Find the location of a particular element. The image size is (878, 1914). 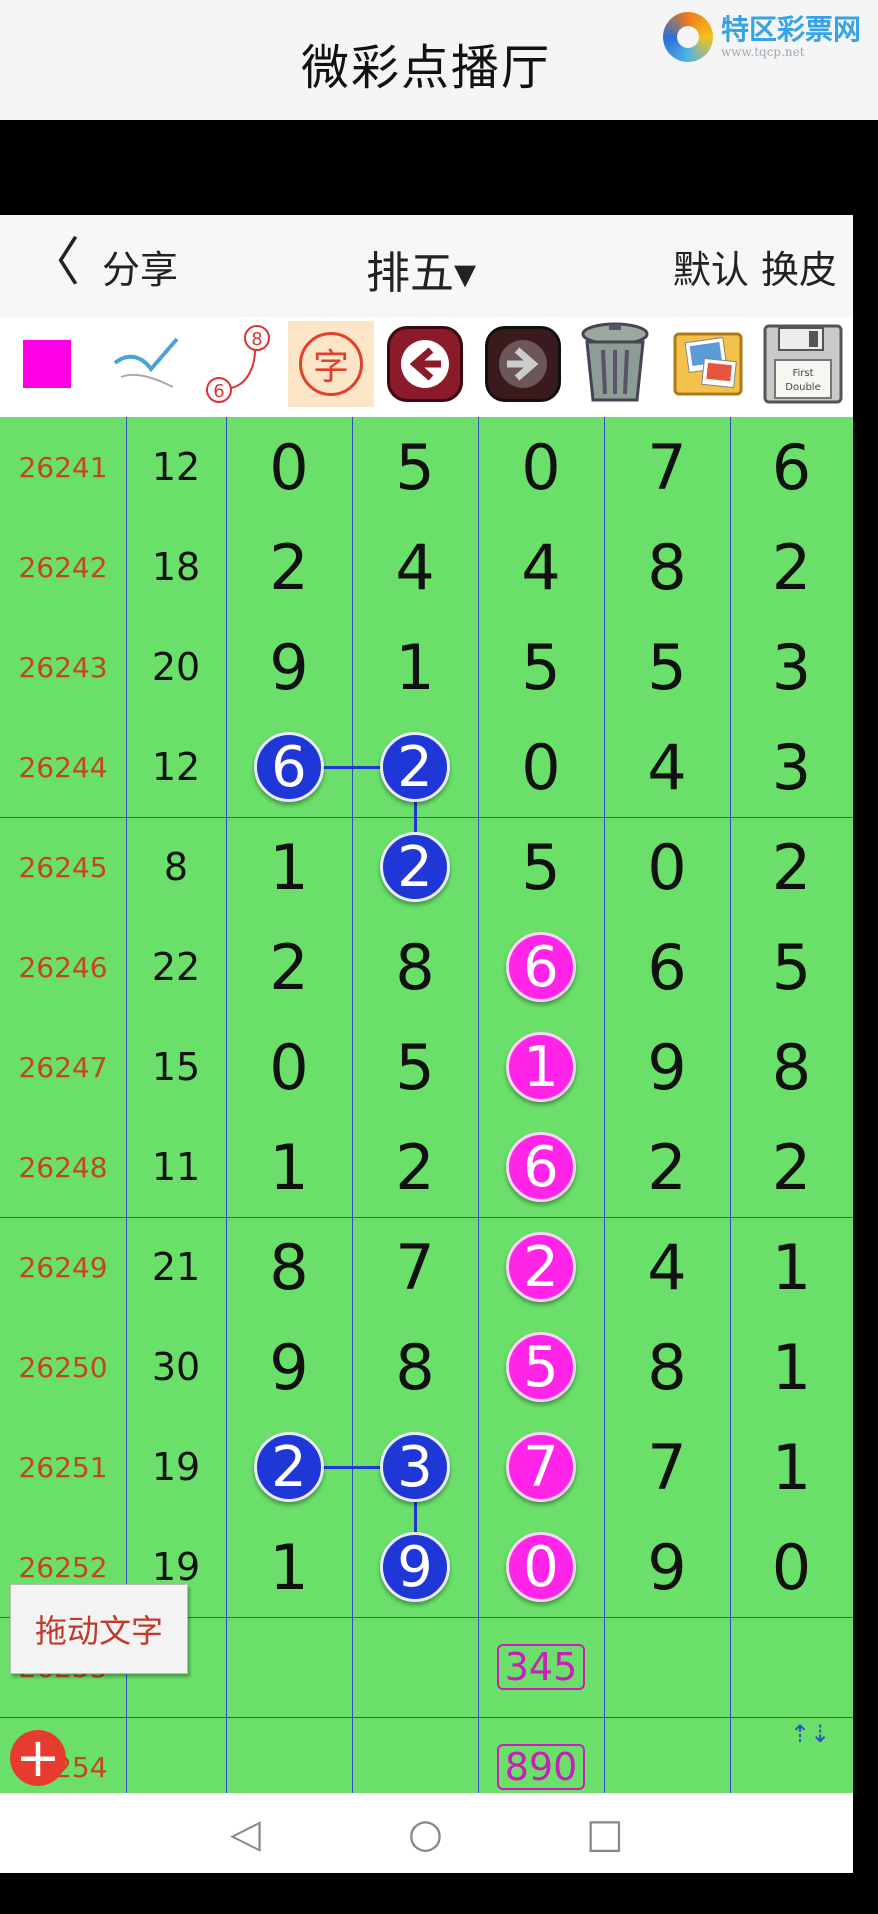

digit-cell-3: 7 is located at coordinates (541, 1467).